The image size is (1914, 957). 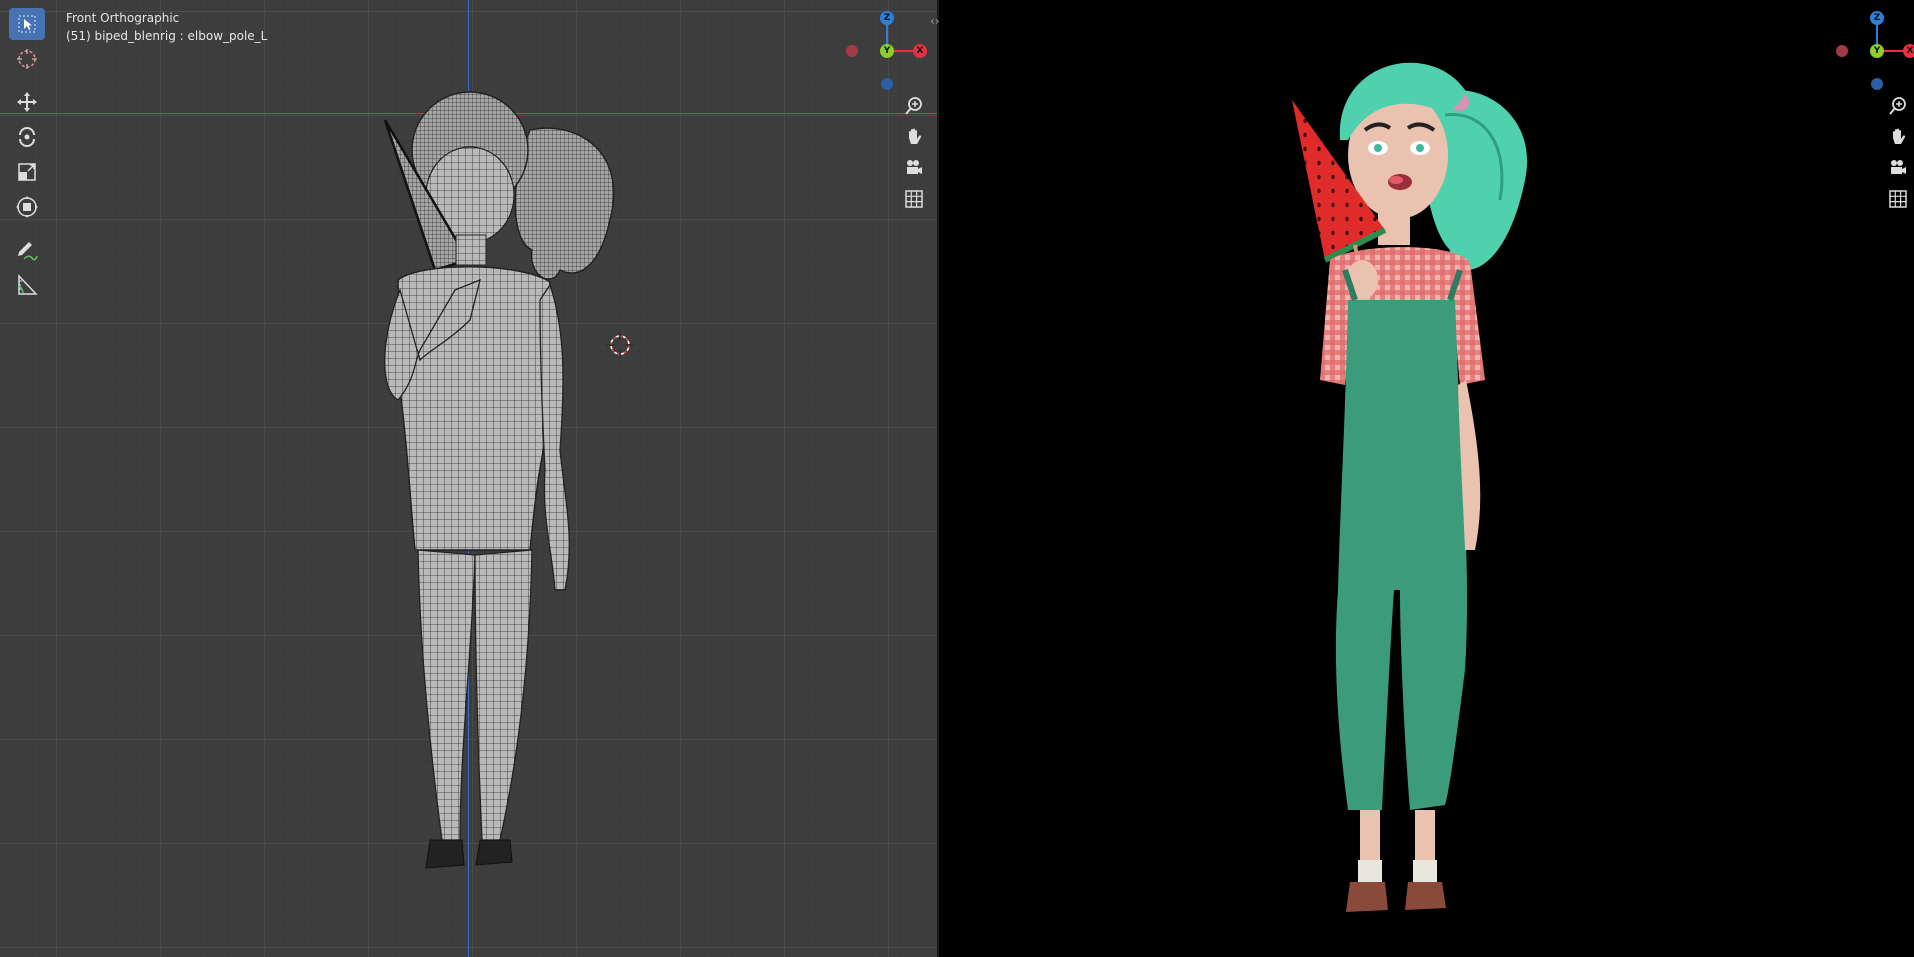 I want to click on navigation-buttons-rendered, so click(x=1899, y=154).